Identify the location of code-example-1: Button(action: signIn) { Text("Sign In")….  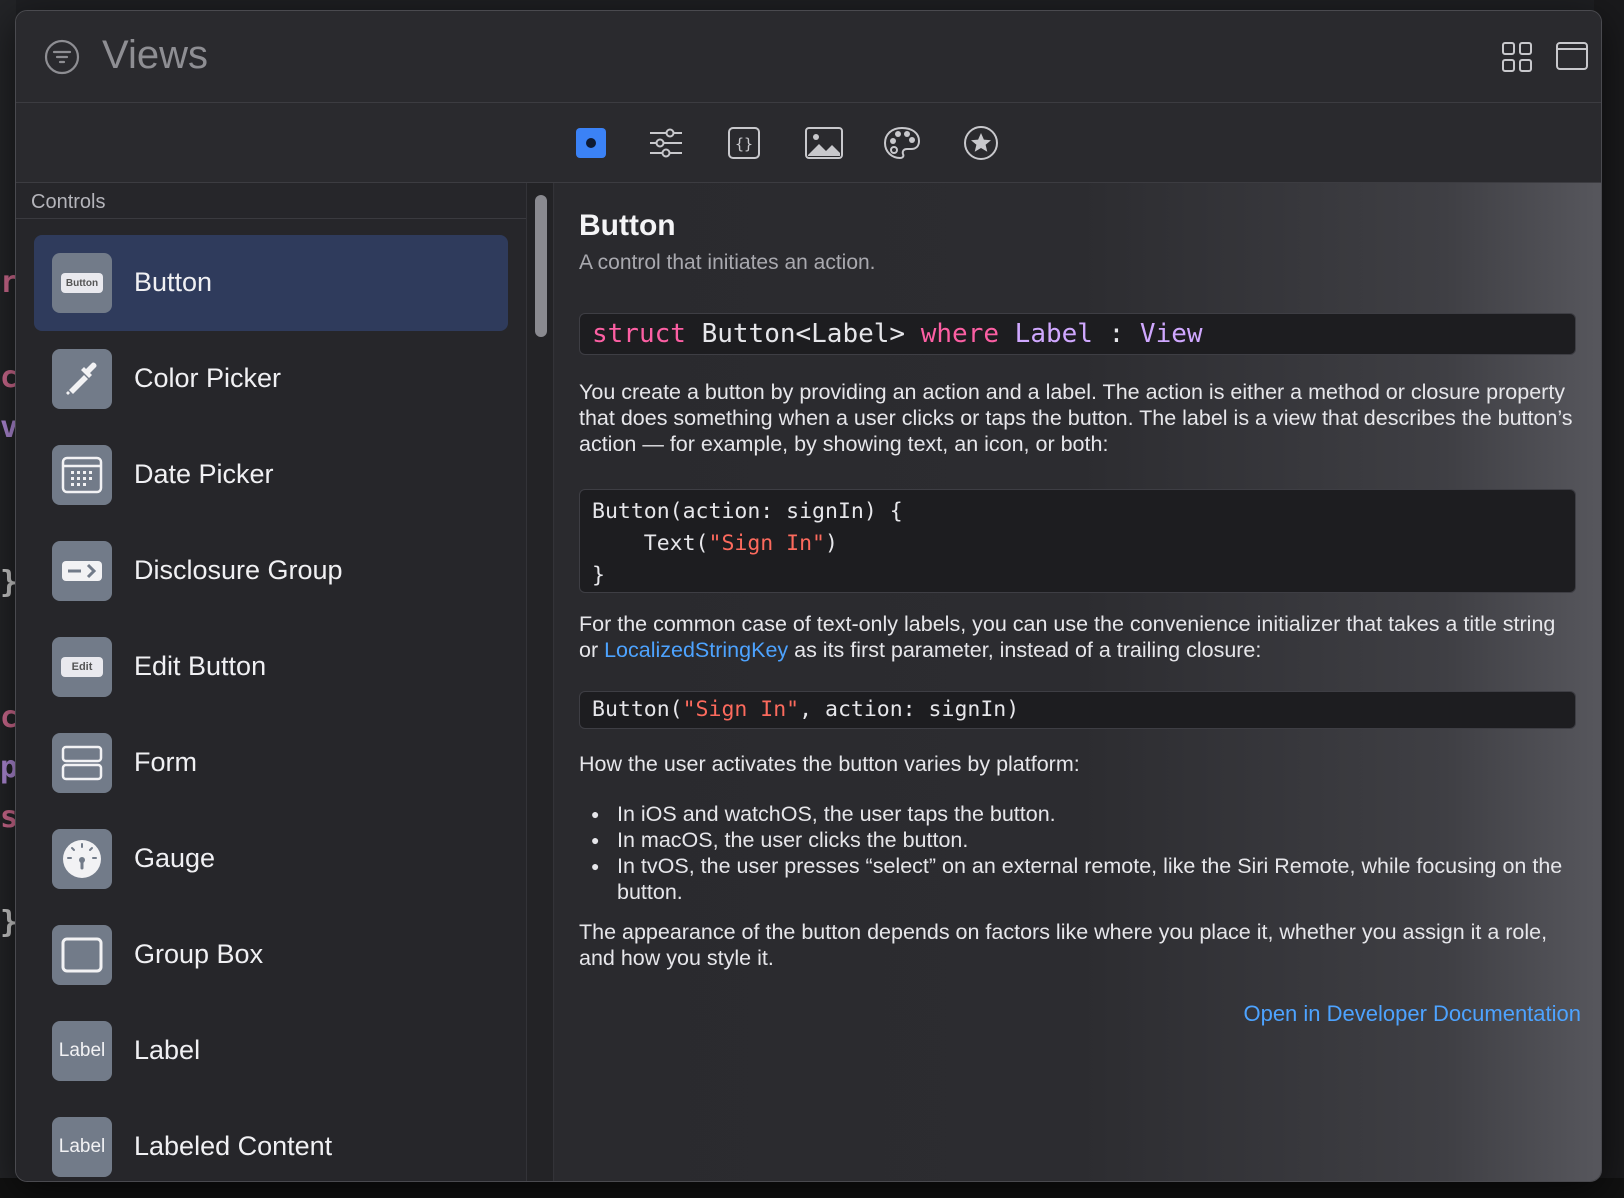
(1077, 541).